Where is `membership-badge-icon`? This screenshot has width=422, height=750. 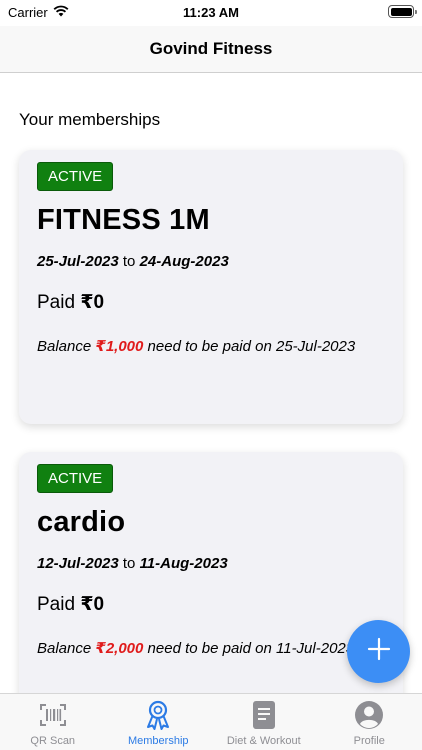
membership-badge-icon is located at coordinates (158, 715).